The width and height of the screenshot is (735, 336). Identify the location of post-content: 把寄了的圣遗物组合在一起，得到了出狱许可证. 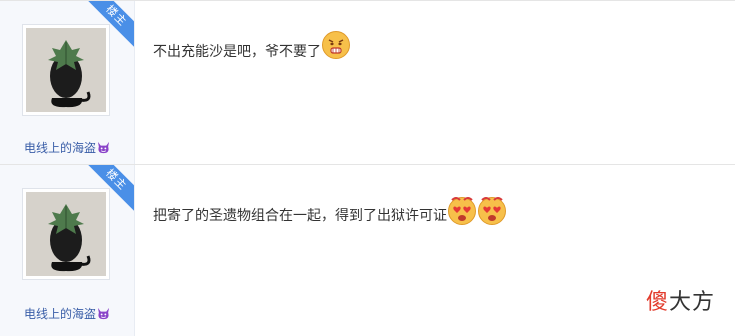
(330, 211).